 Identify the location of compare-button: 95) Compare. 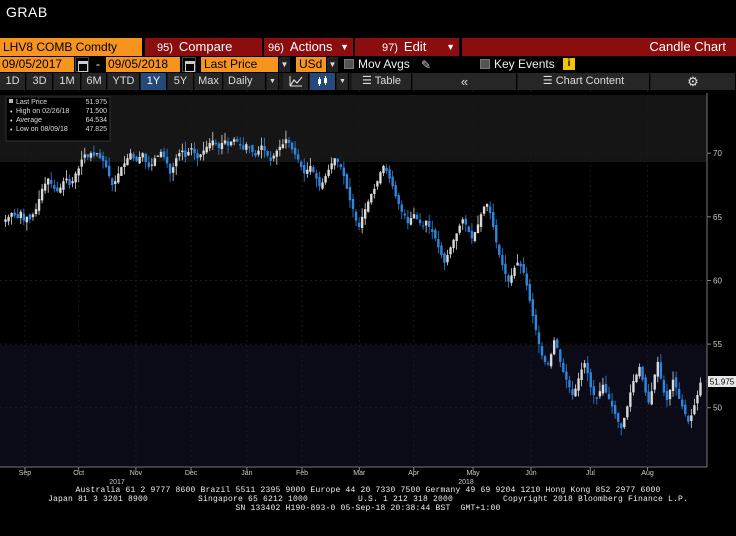
(203, 47).